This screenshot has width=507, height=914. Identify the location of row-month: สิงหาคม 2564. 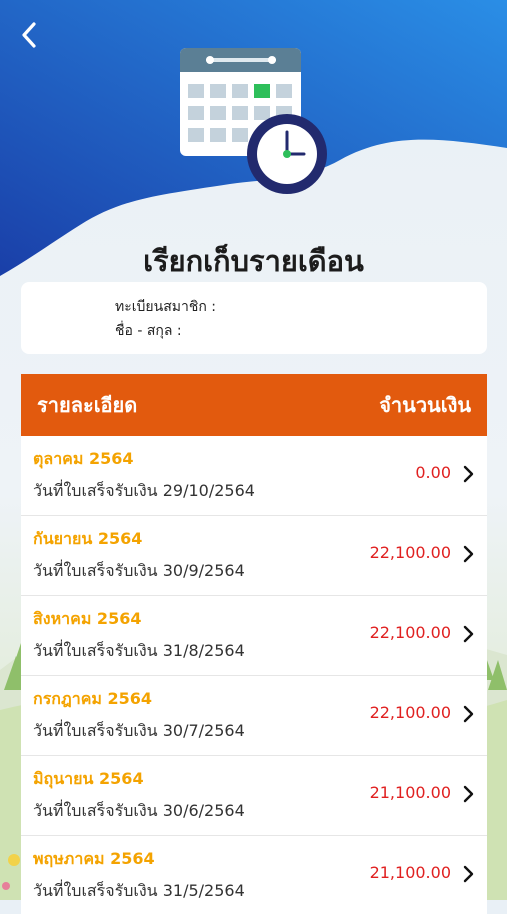
(87, 618).